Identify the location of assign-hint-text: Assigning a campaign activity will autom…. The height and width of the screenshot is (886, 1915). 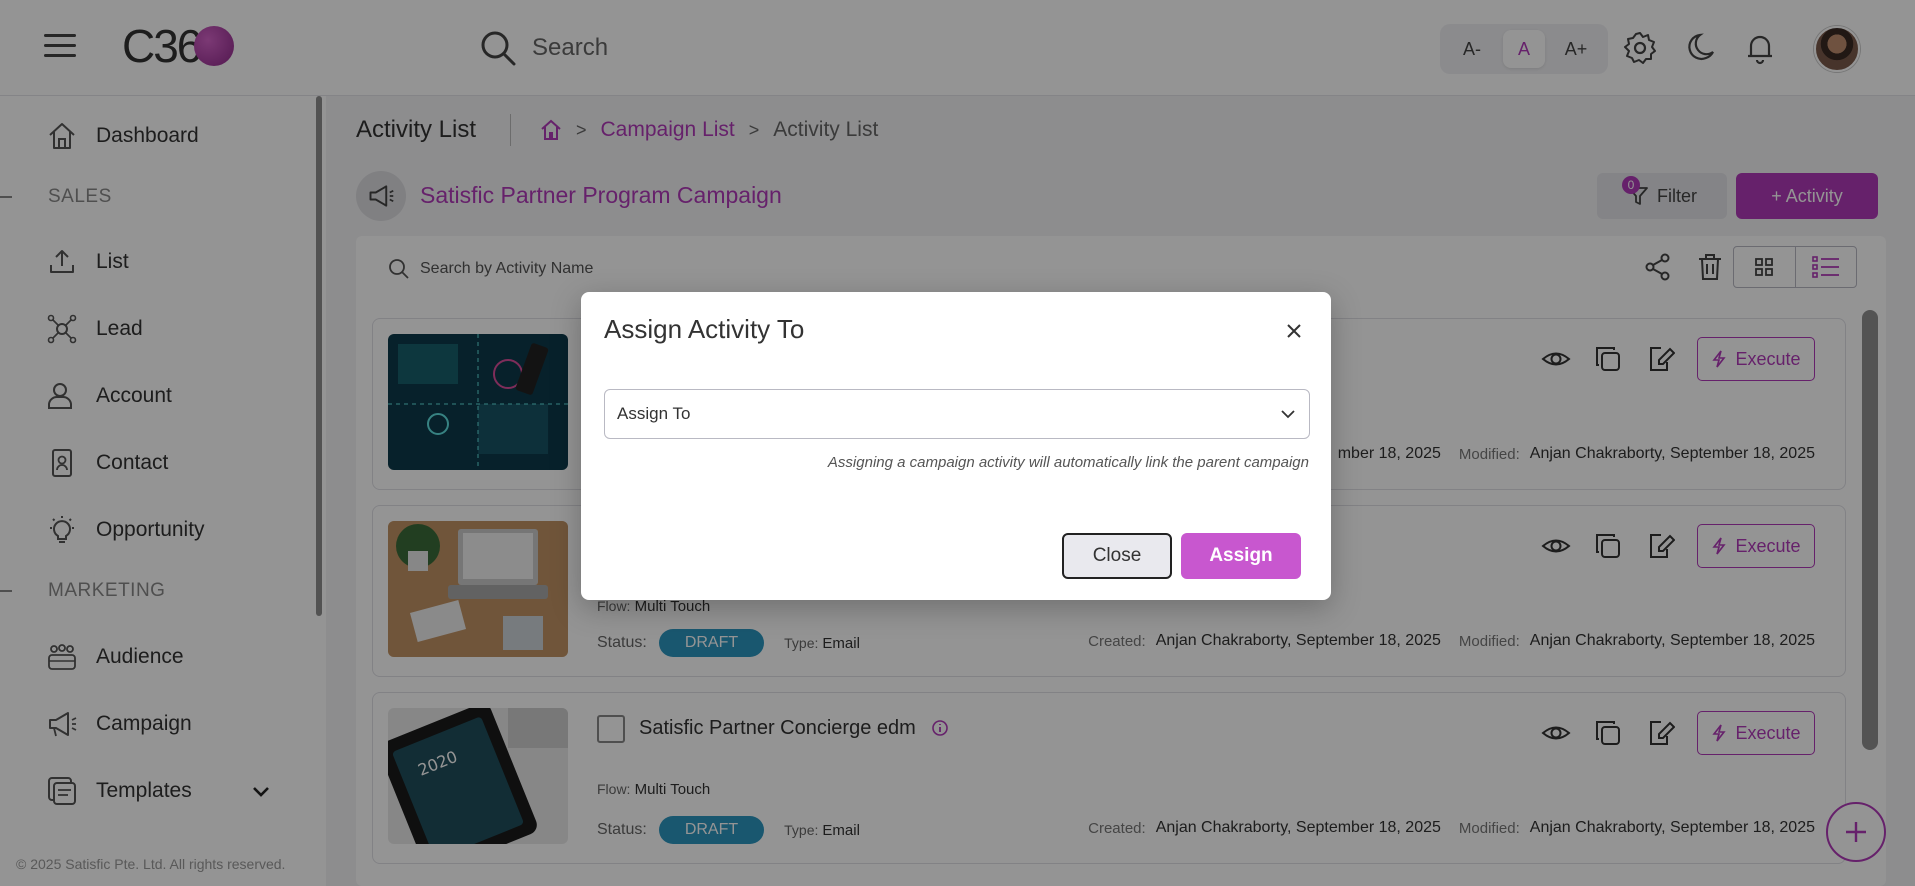
(1068, 462).